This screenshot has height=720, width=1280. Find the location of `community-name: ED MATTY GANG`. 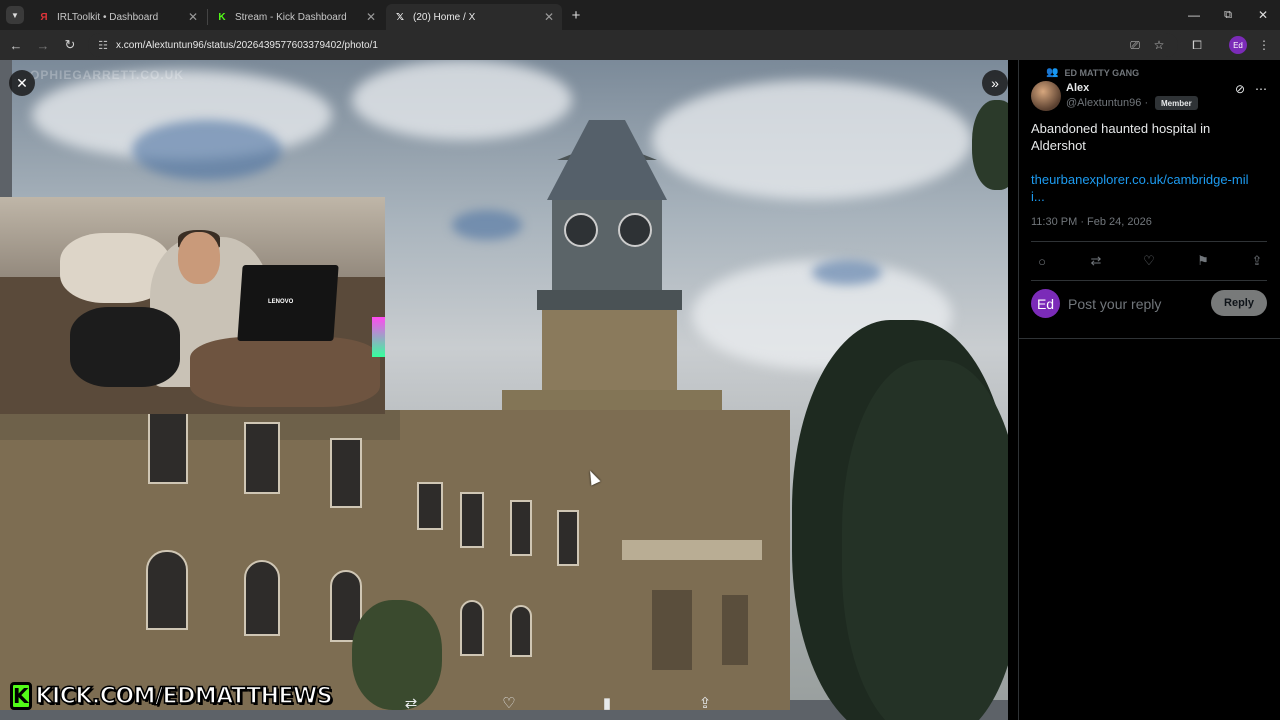

community-name: ED MATTY GANG is located at coordinates (1102, 72).